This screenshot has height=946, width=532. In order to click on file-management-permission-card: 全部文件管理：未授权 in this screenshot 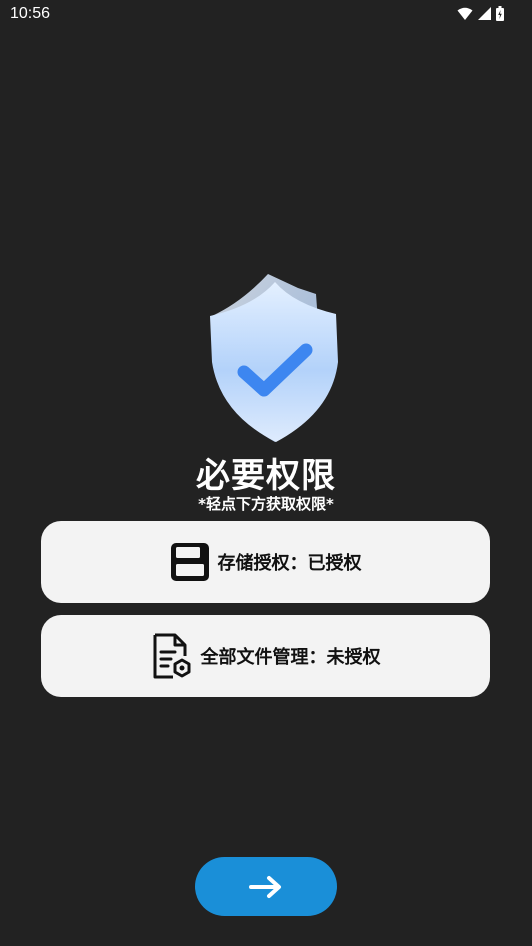, I will do `click(265, 656)`.